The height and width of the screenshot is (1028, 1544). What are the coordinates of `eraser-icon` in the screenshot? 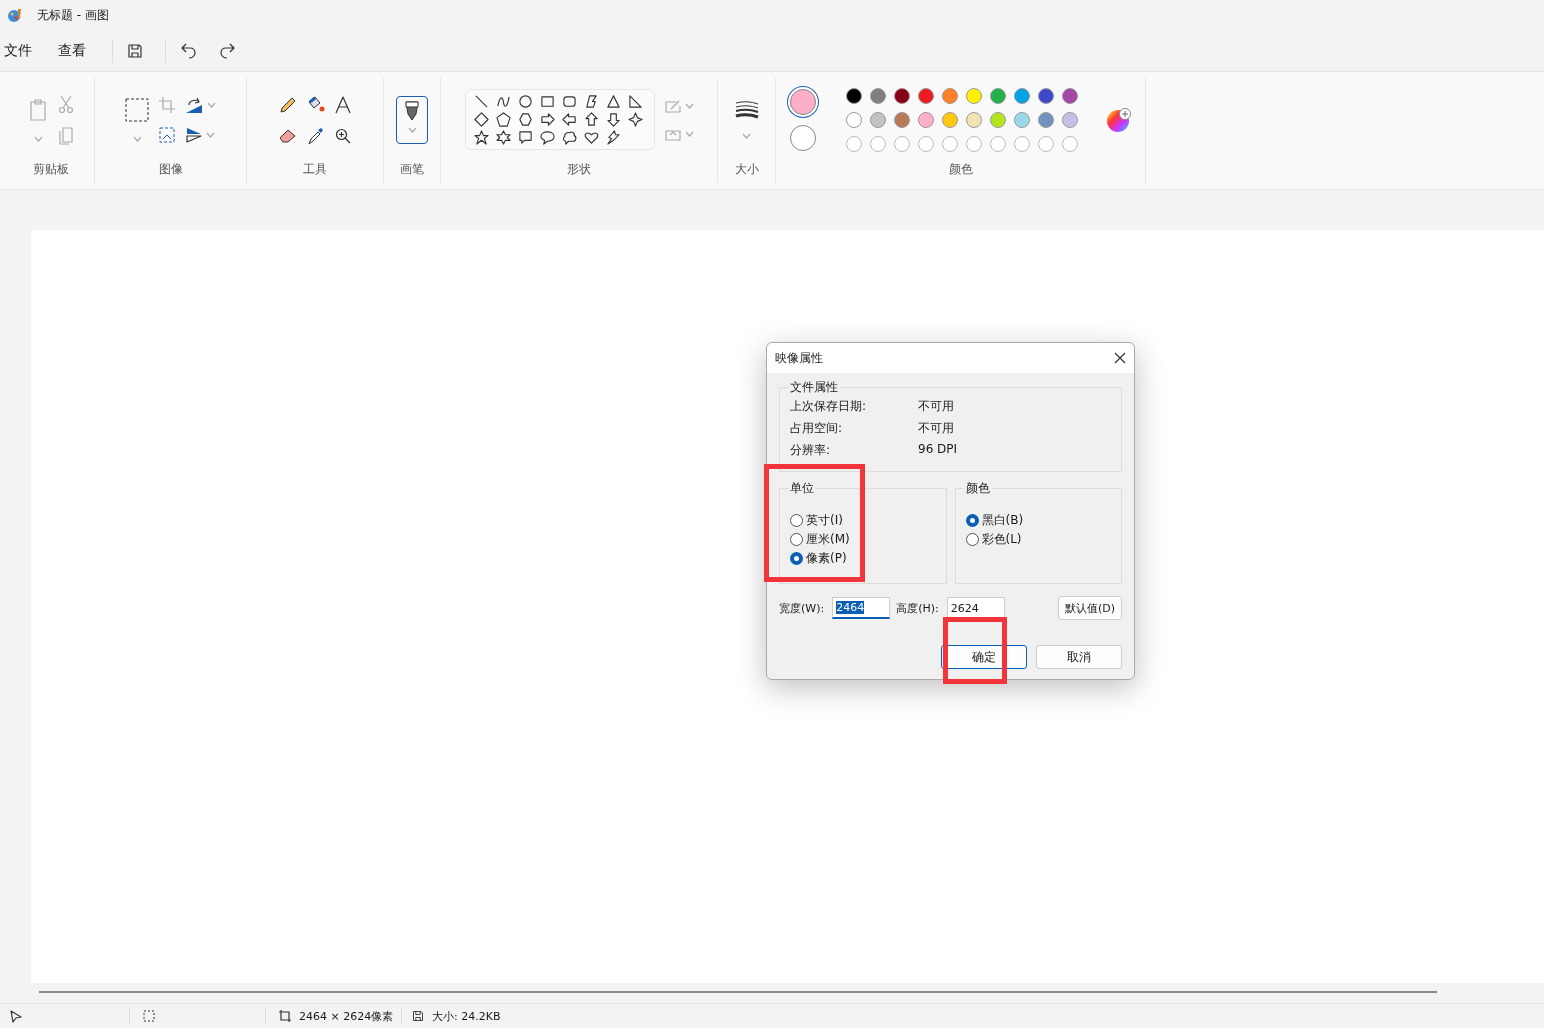 It's located at (288, 135).